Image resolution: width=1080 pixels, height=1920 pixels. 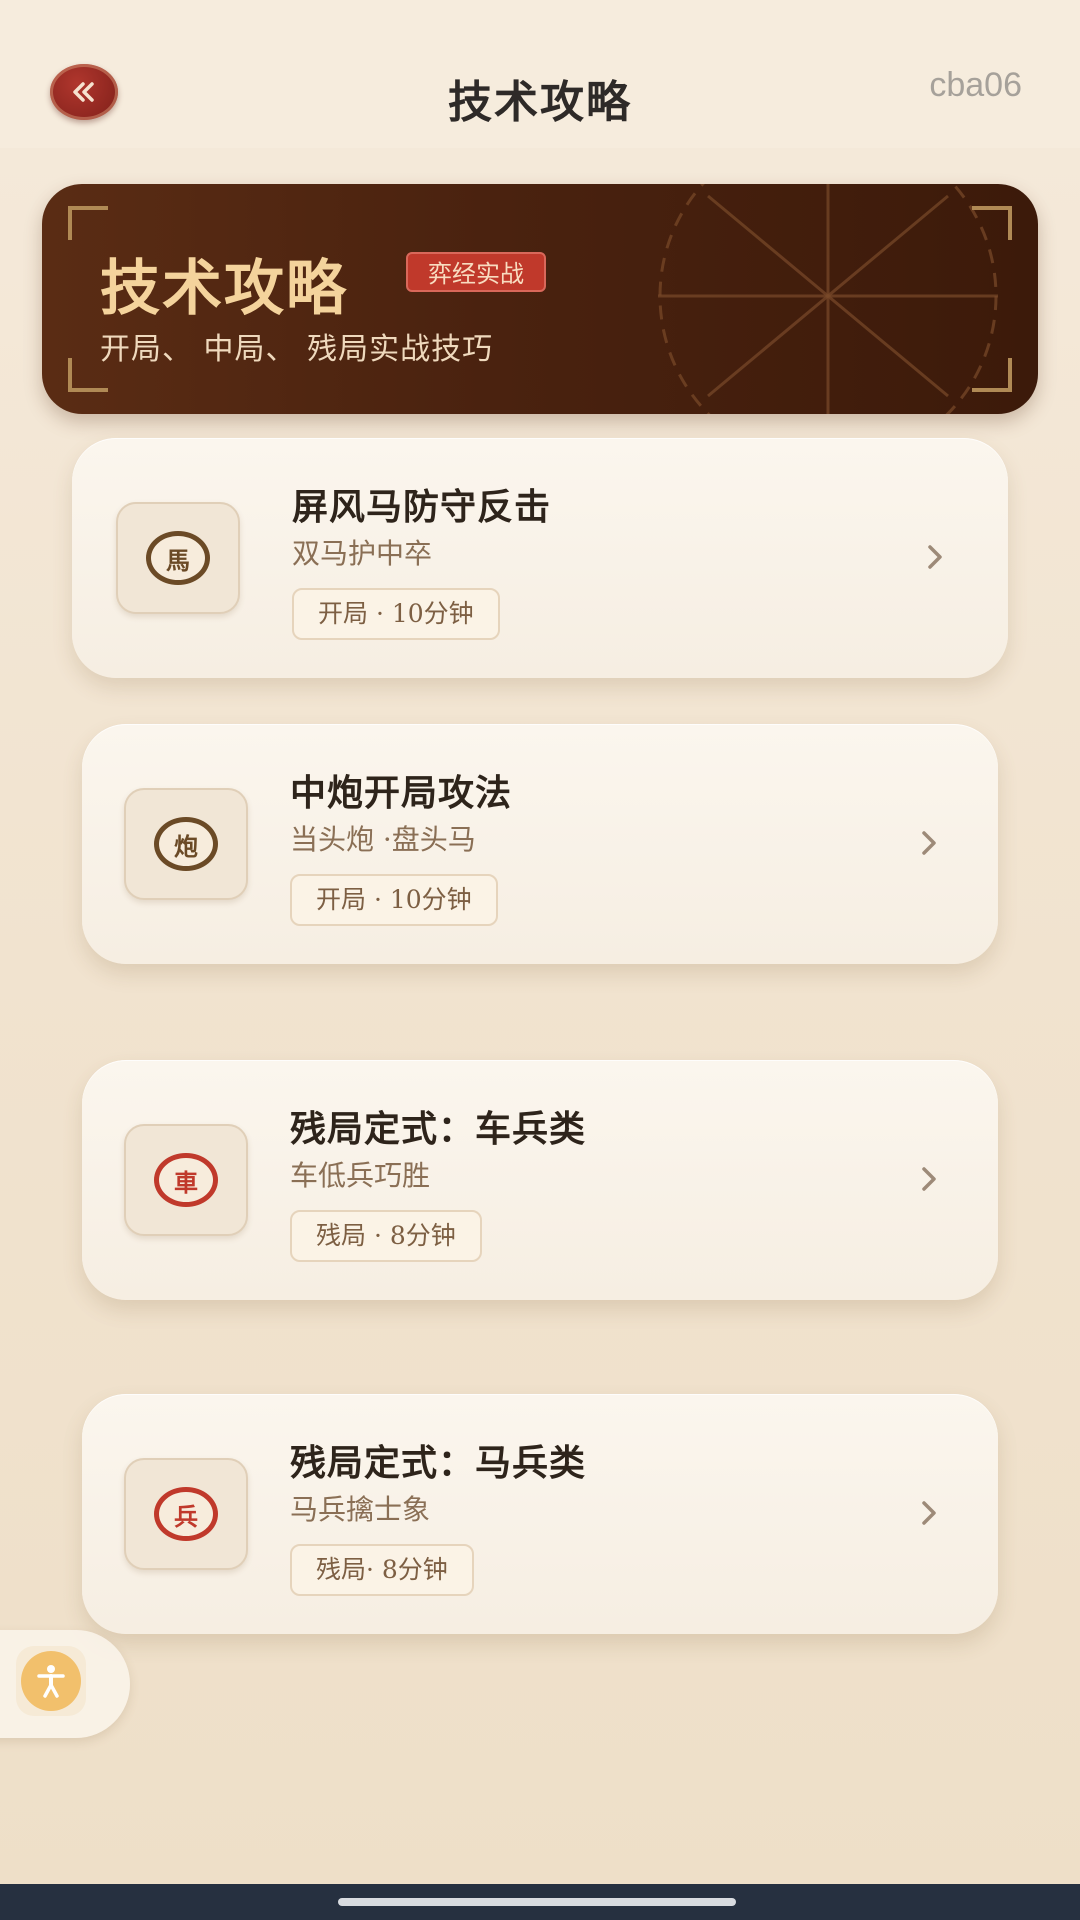 I want to click on home-indicator, so click(x=537, y=1902).